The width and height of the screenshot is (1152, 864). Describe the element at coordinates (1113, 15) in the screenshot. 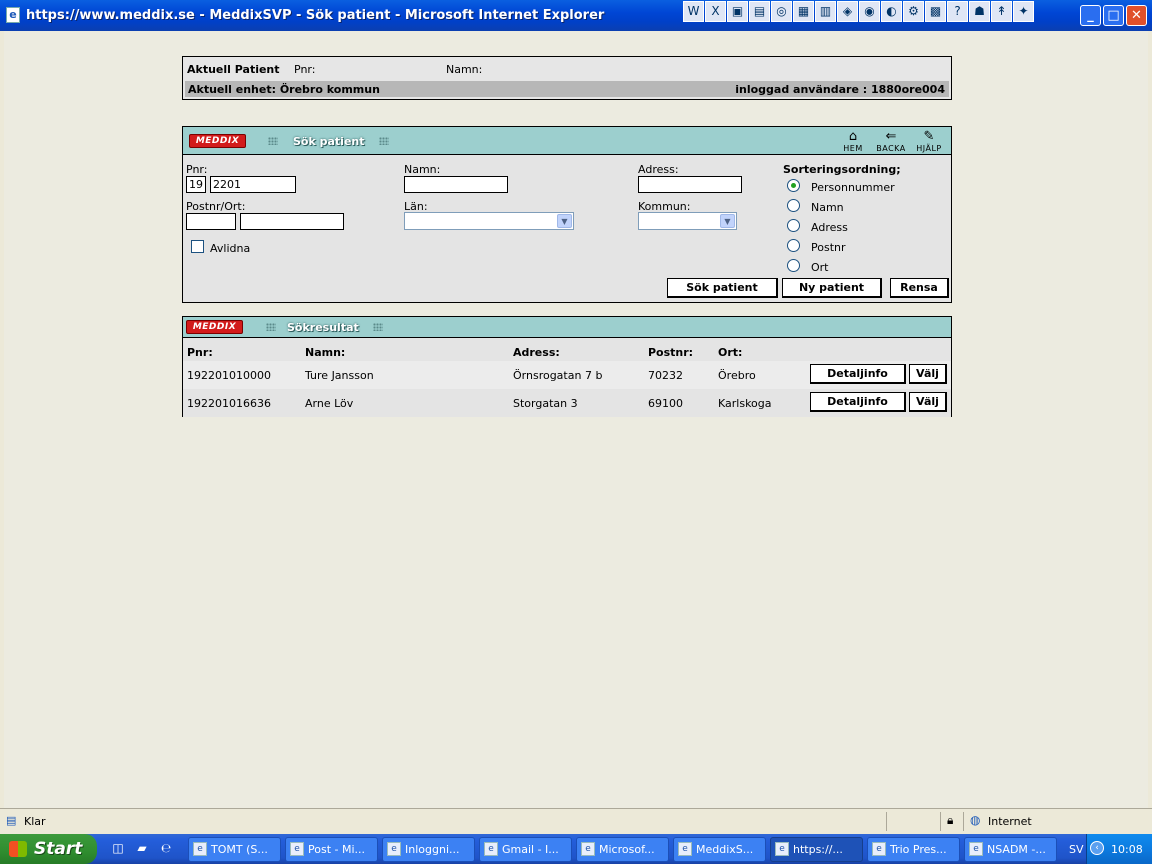

I see `maximize-button: □` at that location.